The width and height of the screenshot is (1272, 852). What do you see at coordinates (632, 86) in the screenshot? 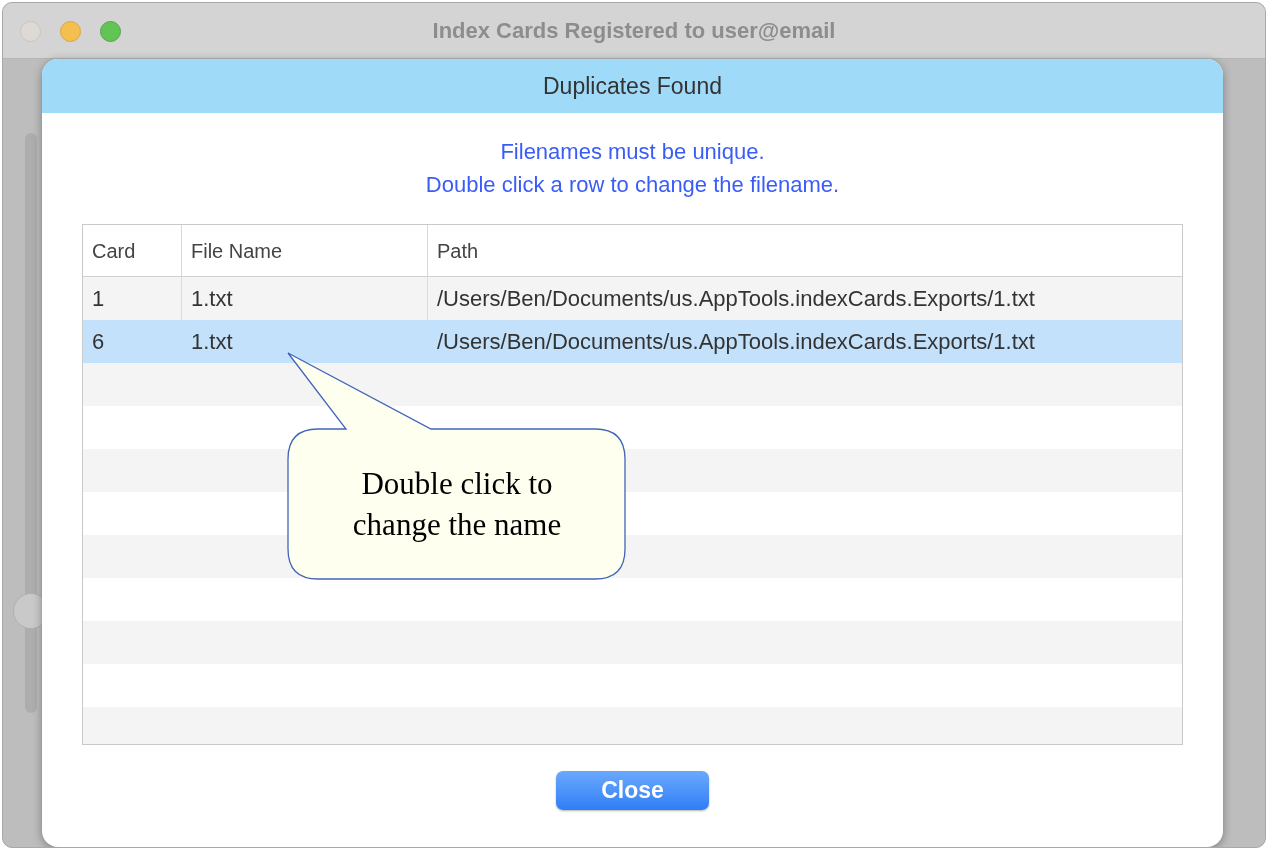
I see `dialog-title: Duplicates Found` at bounding box center [632, 86].